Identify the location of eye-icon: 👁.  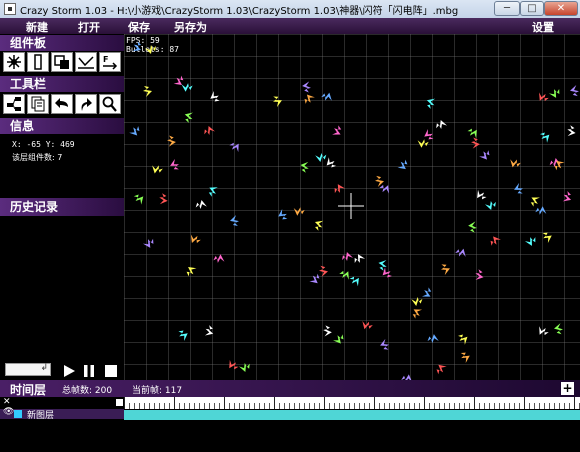
(8, 412).